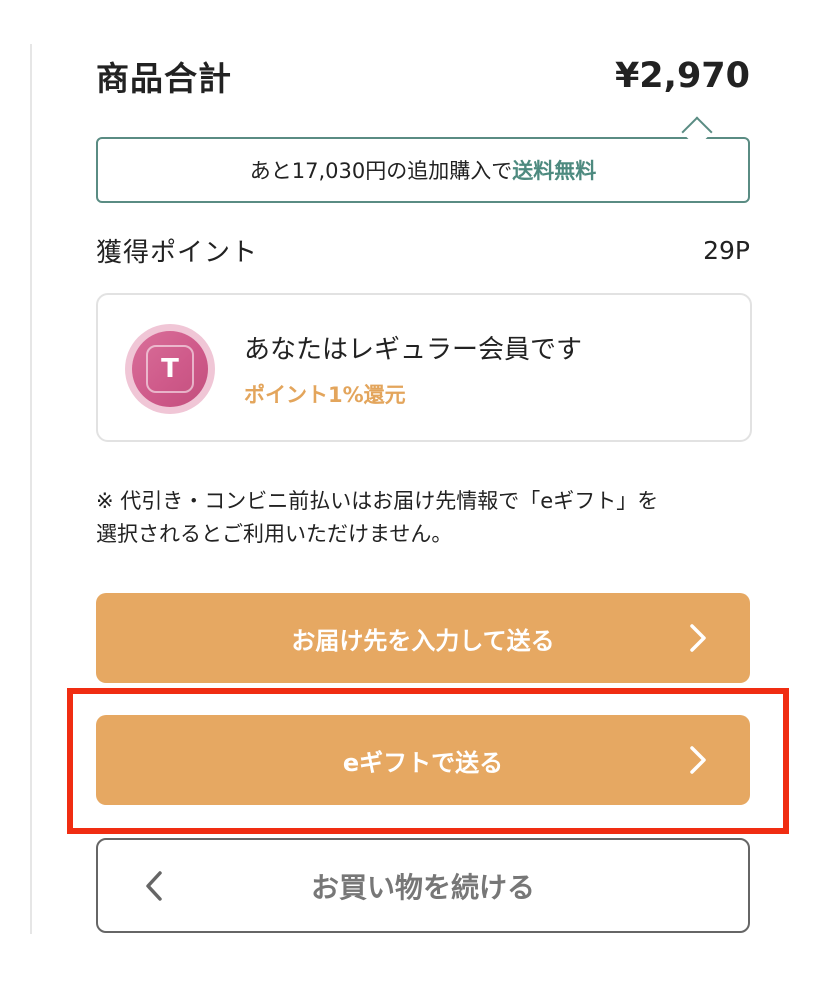  I want to click on send-egift-button: eギフトで送る, so click(423, 760).